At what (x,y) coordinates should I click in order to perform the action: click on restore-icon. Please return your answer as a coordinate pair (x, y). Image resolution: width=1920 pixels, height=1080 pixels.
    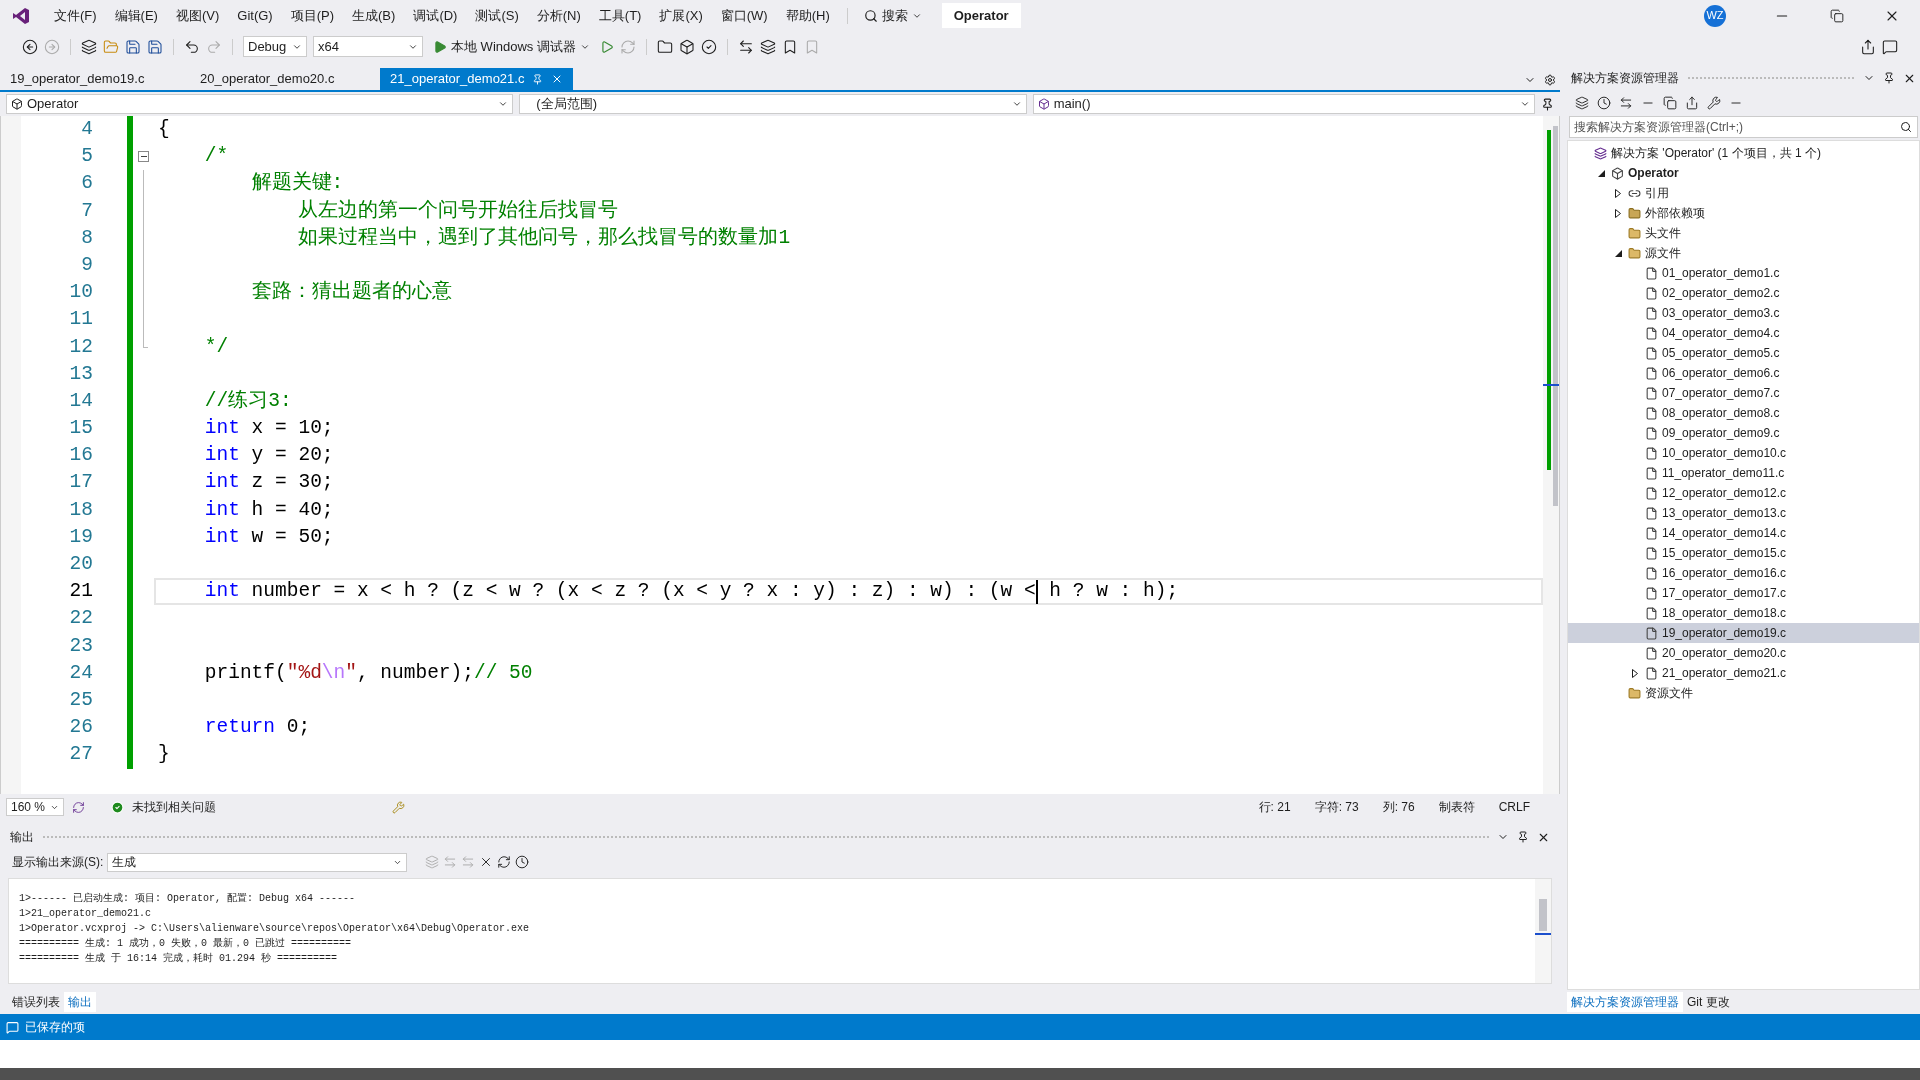
    Looking at the image, I should click on (1837, 15).